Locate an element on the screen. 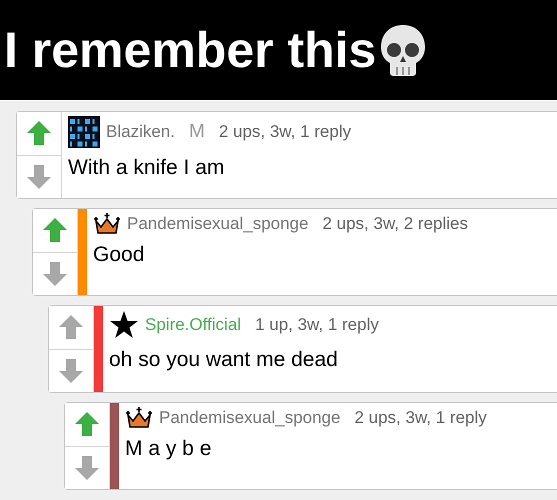 This screenshot has width=557, height=500. comment-text: M a y b e is located at coordinates (168, 449).